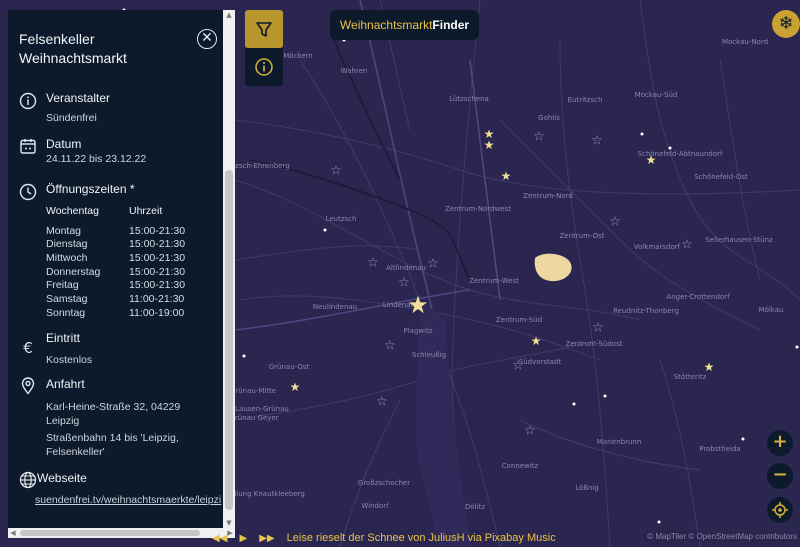 This screenshot has height=547, width=800. What do you see at coordinates (96, 159) in the screenshot?
I see `date-value: 24.11.22 bis 23.12.22` at bounding box center [96, 159].